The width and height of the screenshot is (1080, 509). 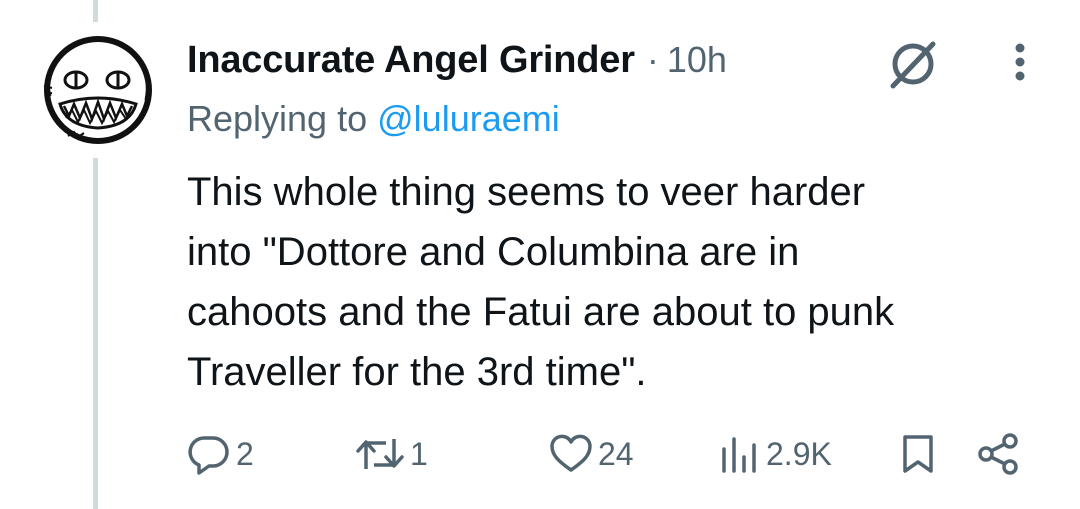 What do you see at coordinates (571, 453) in the screenshot?
I see `like-icon` at bounding box center [571, 453].